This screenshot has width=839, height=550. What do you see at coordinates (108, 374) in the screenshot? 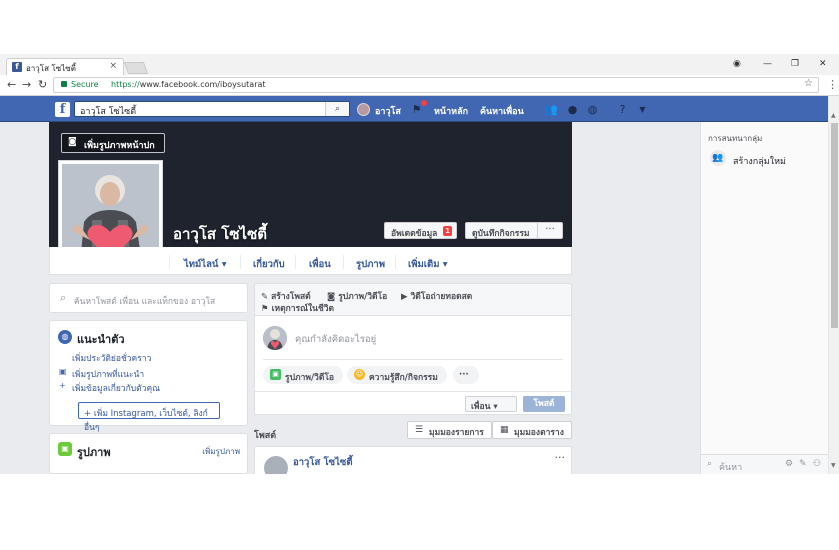
I see `add-featured-photos-link: เพิ่มรูปภาพที่แนะนำ` at bounding box center [108, 374].